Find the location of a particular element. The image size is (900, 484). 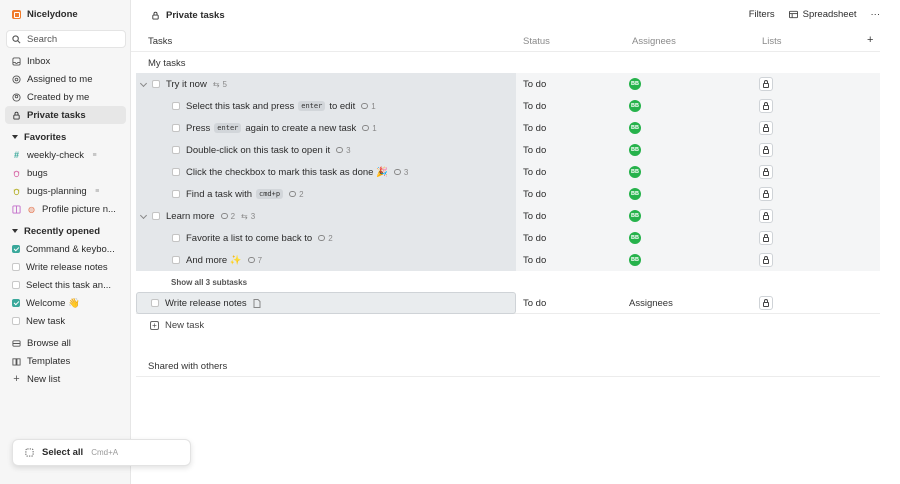

sidebar-item-bugs-planning: bugs-planning ≡ is located at coordinates (65, 191).